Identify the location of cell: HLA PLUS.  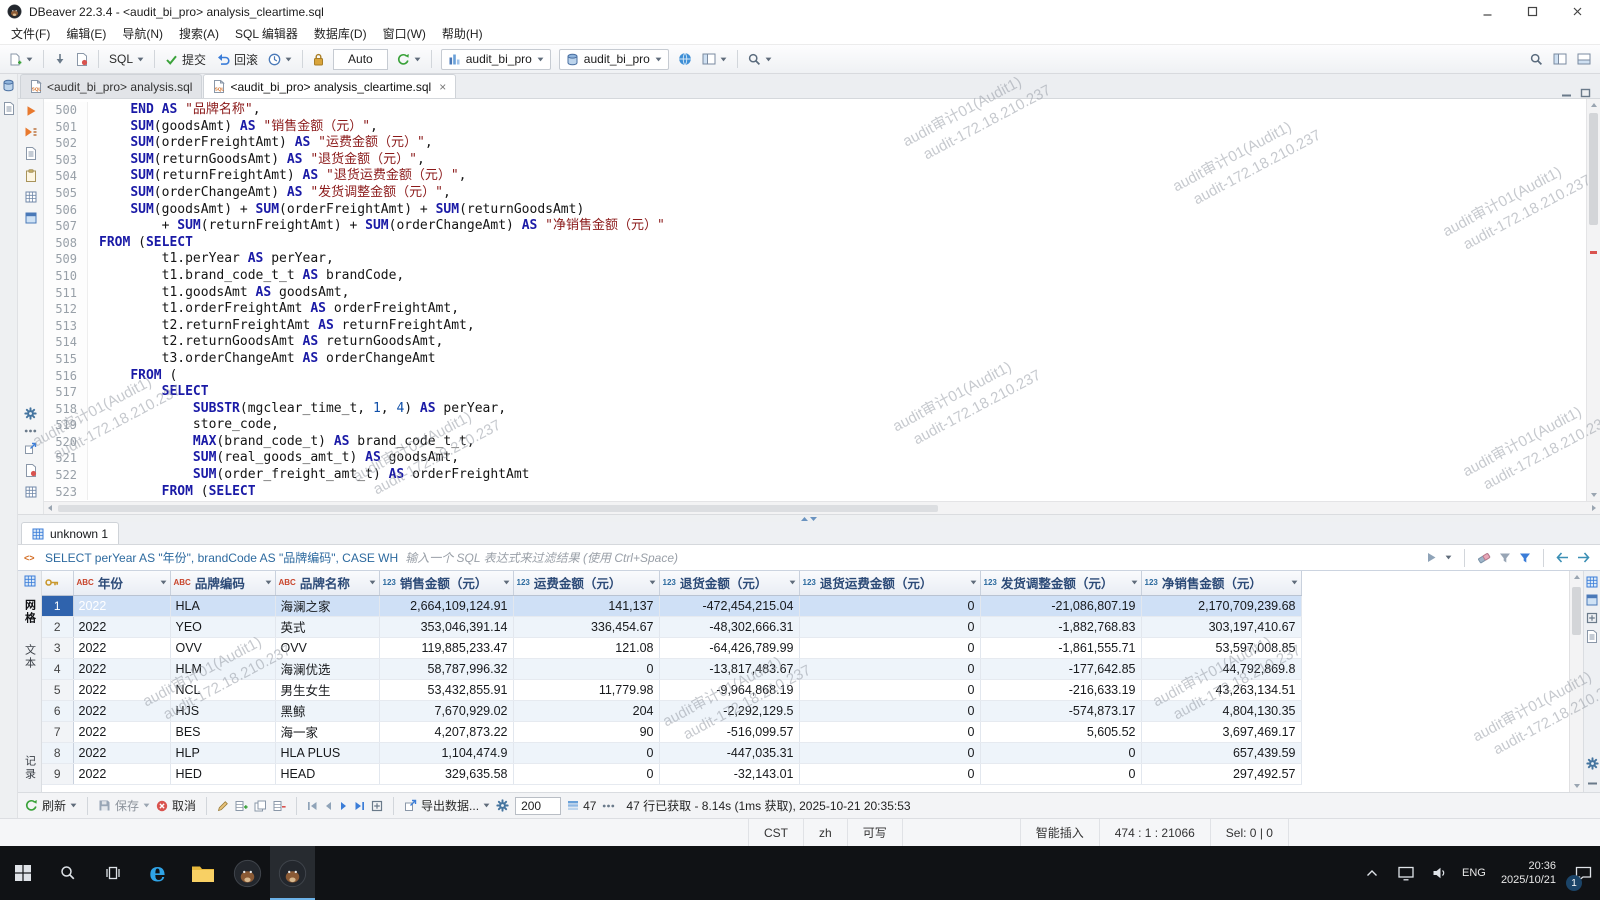
(327, 753).